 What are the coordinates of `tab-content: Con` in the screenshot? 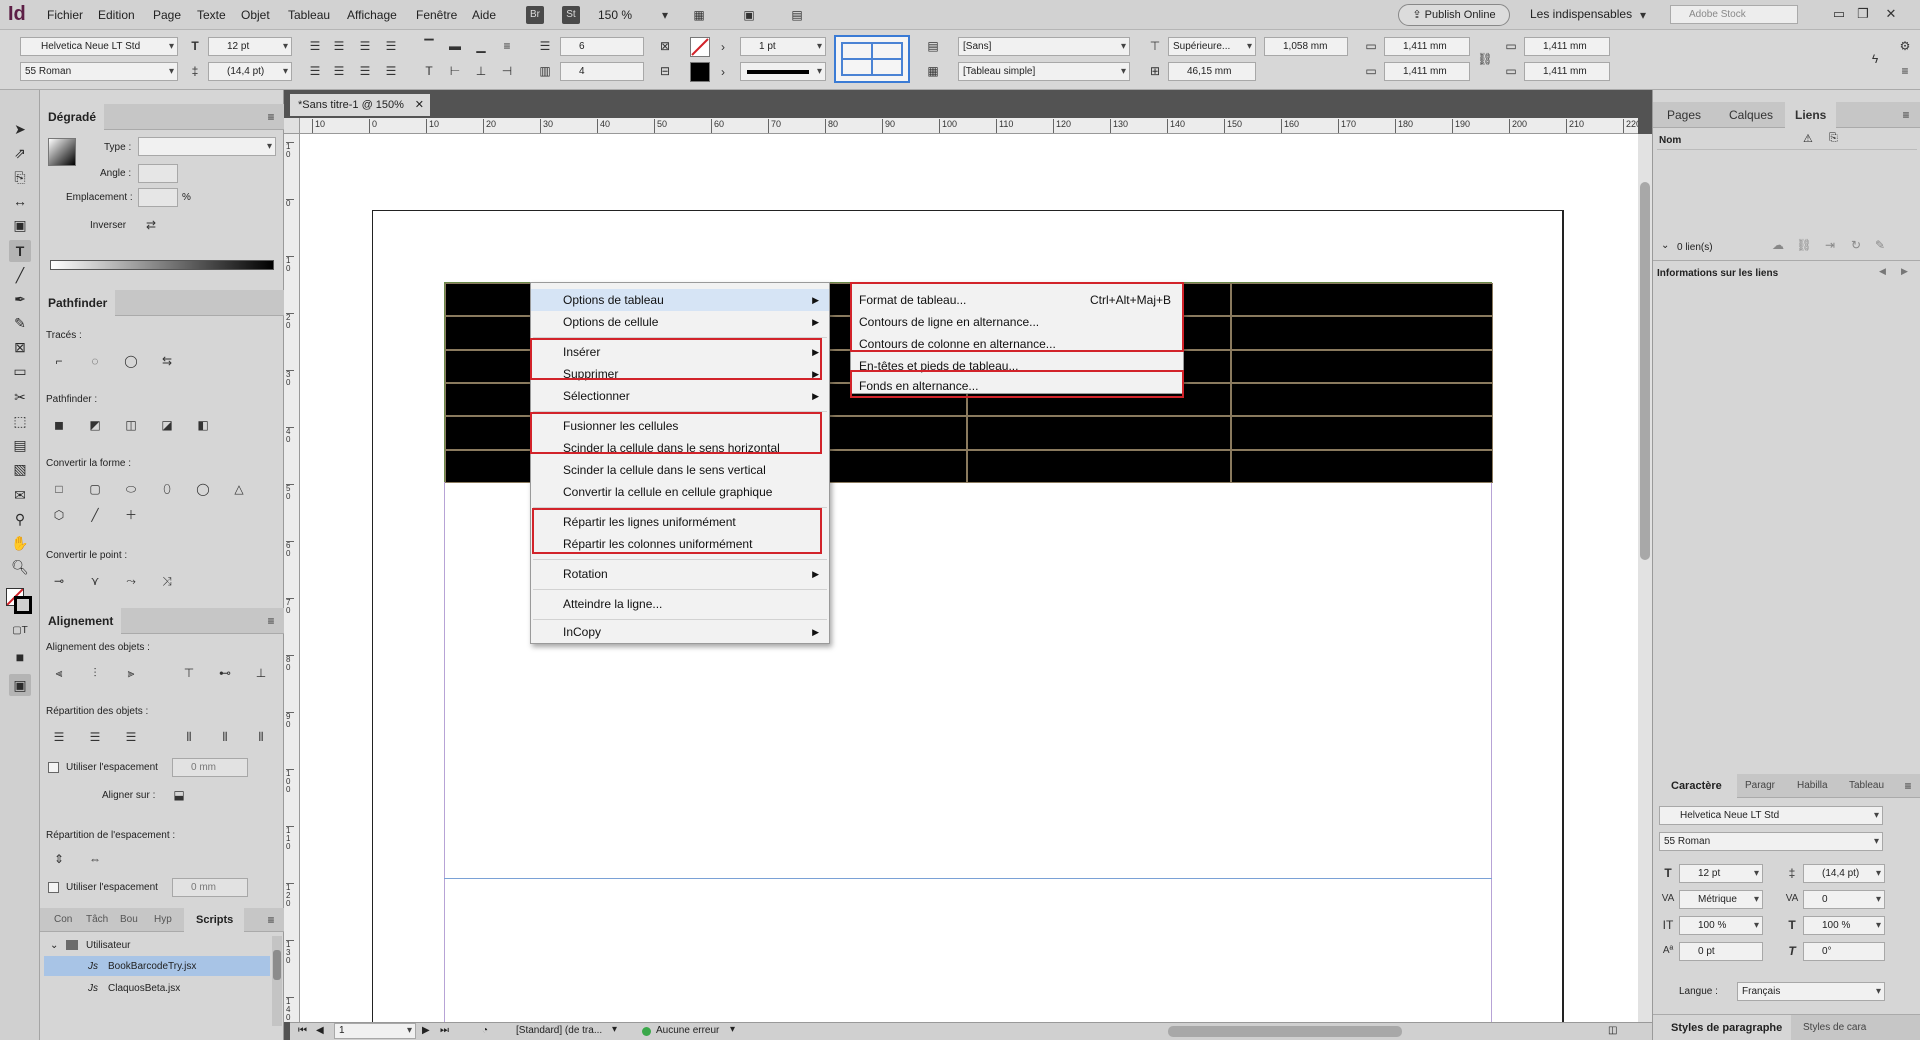 It's located at (63, 919).